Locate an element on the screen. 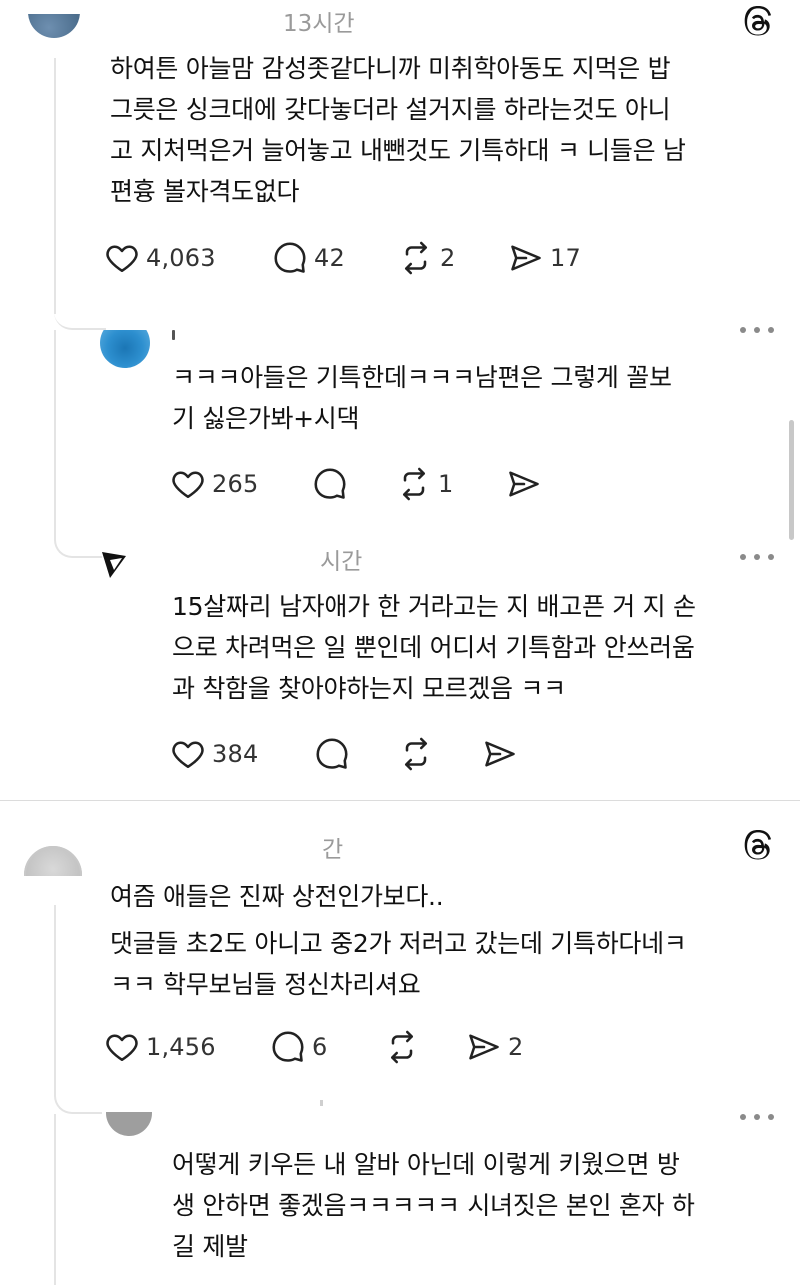 The height and width of the screenshot is (1285, 800). reply-timestamp: 시간 is located at coordinates (341, 562).